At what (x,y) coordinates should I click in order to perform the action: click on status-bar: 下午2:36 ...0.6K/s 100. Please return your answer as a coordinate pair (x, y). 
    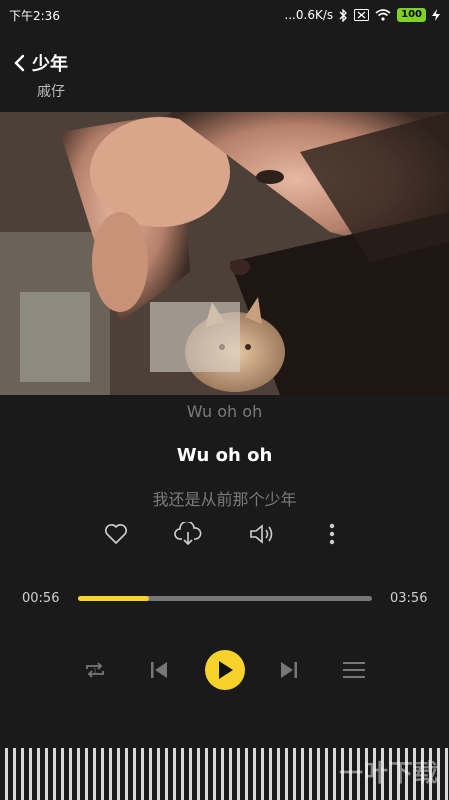
    Looking at the image, I should click on (224, 15).